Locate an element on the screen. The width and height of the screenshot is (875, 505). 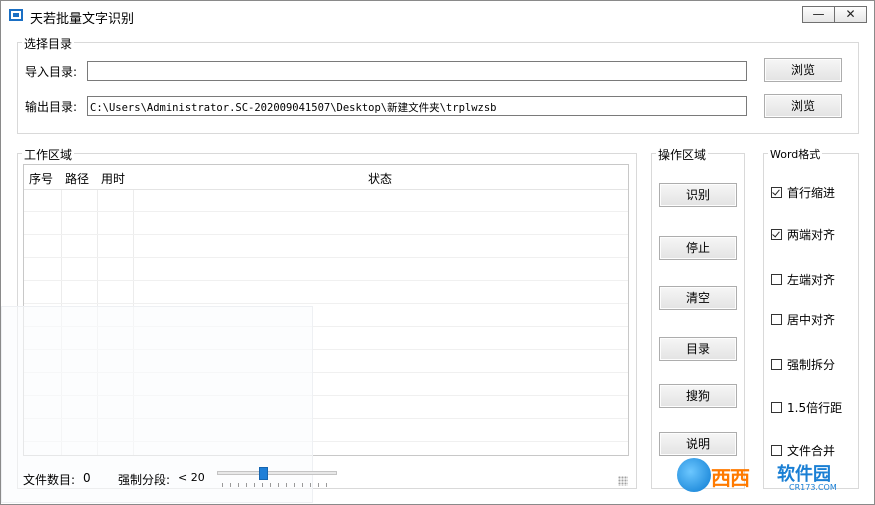
option-justify: 两端对齐 is located at coordinates (803, 234).